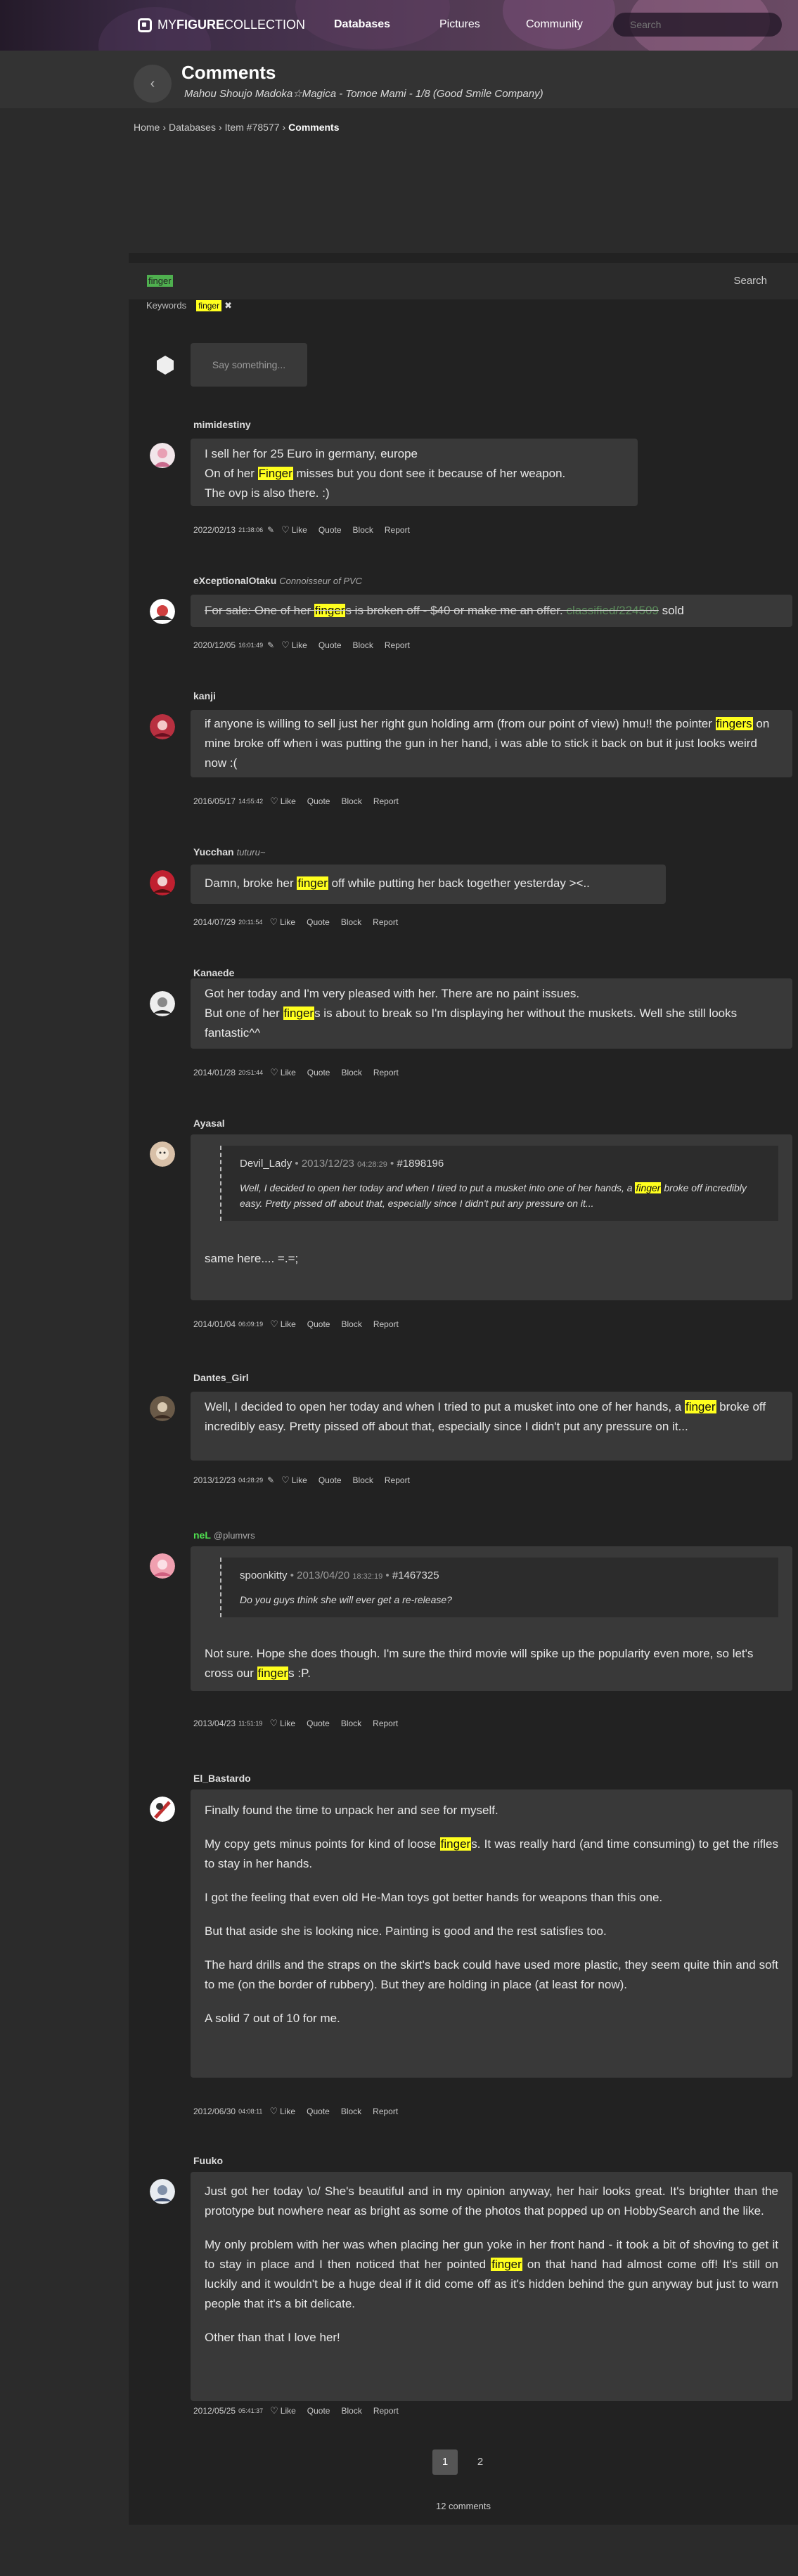 The height and width of the screenshot is (2576, 798). What do you see at coordinates (214, 1723) in the screenshot?
I see `comment-date: 2013/04/23` at bounding box center [214, 1723].